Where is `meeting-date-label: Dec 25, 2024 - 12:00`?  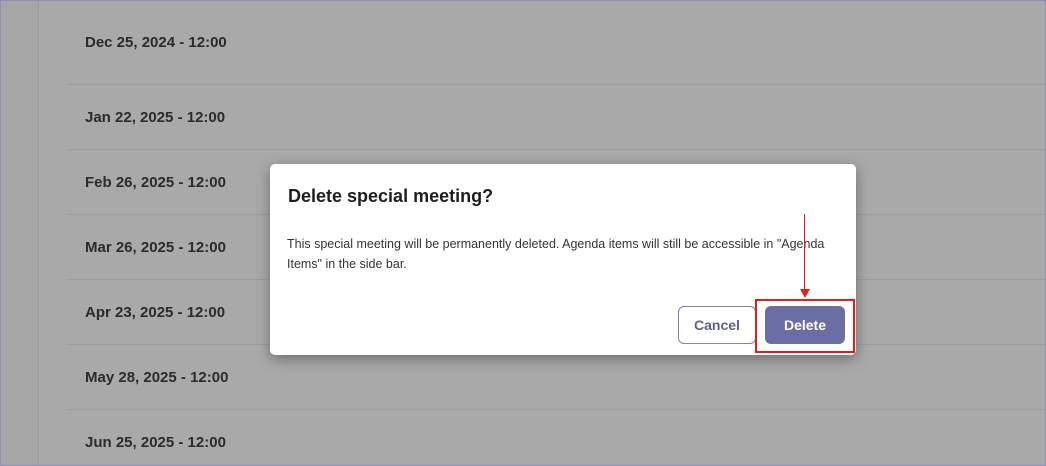
meeting-date-label: Dec 25, 2024 - 12:00 is located at coordinates (156, 42).